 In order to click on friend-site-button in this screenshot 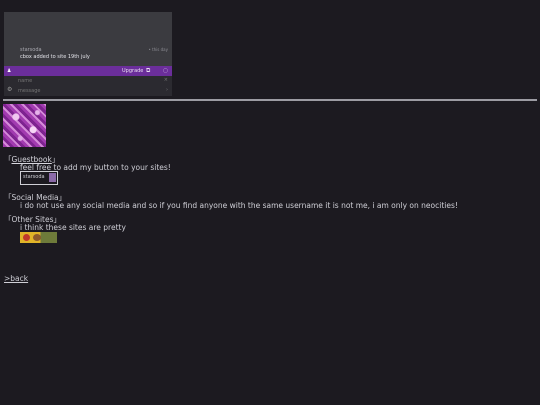, I will do `click(38, 237)`.